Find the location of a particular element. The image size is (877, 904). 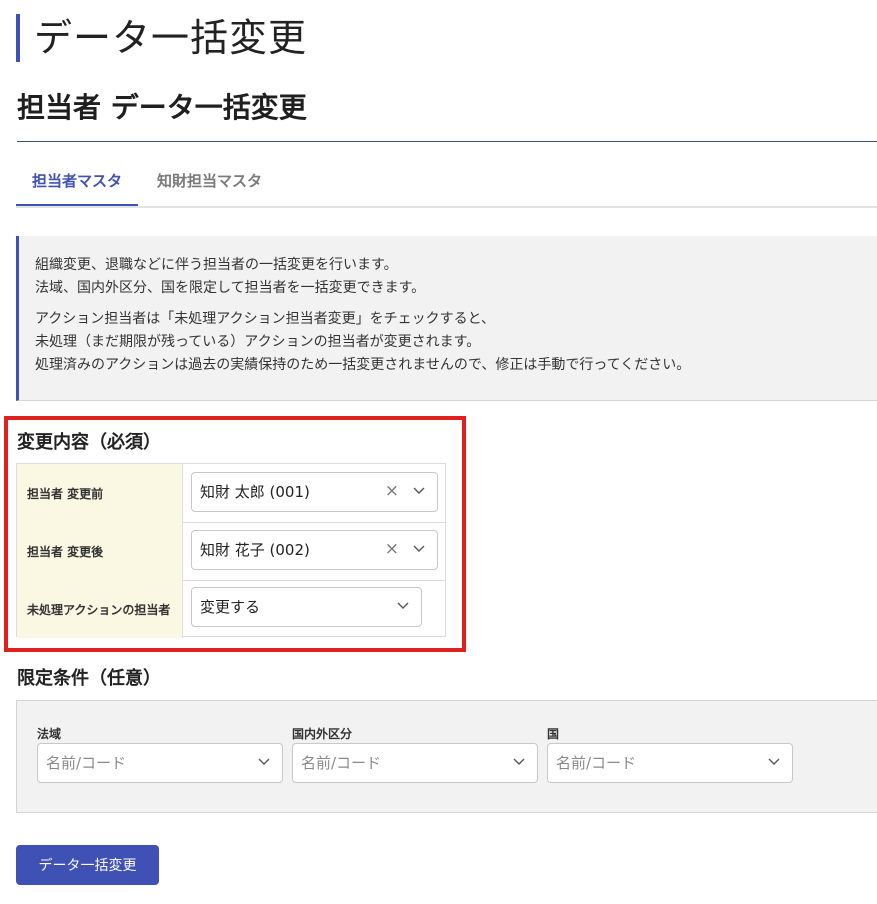

select-value: 変更する is located at coordinates (230, 607).